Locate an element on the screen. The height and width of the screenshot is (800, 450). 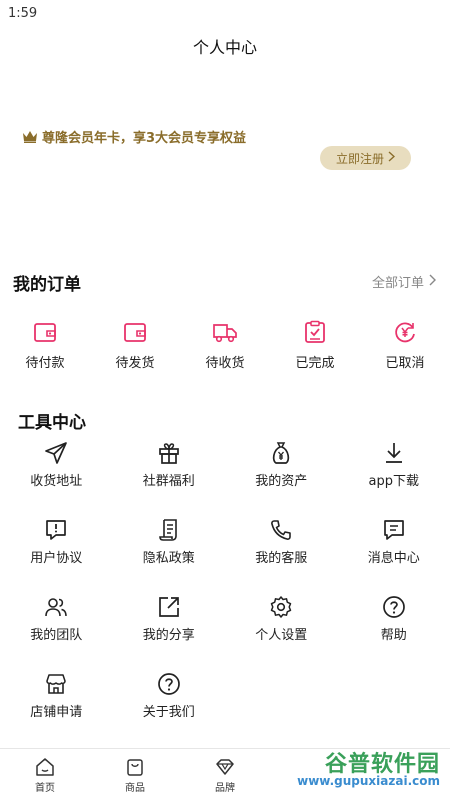
tool-label: 收货地址 is located at coordinates (56, 481).